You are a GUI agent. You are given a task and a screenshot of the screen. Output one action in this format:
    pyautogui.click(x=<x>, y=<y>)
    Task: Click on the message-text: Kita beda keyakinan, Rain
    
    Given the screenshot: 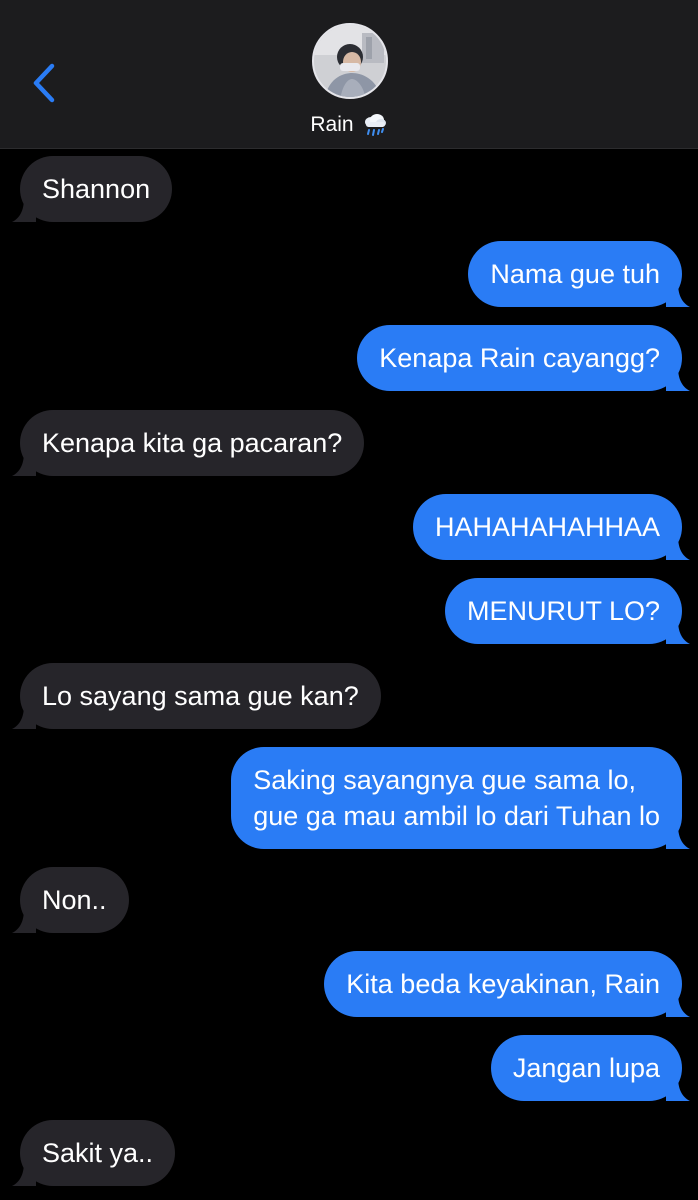 What is the action you would take?
    pyautogui.click(x=503, y=984)
    